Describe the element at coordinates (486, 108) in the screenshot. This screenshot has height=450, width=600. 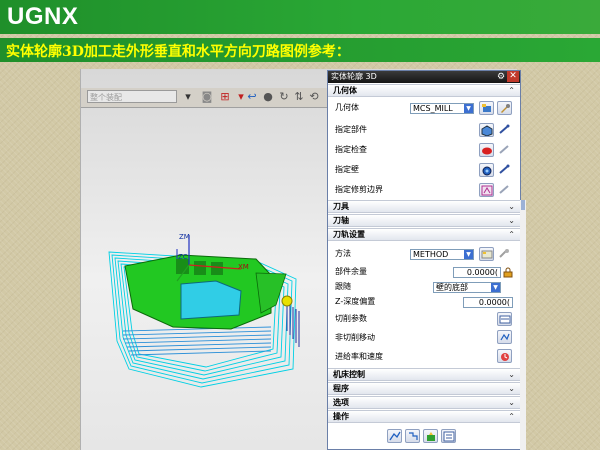
I see `new-geometry-button` at that location.